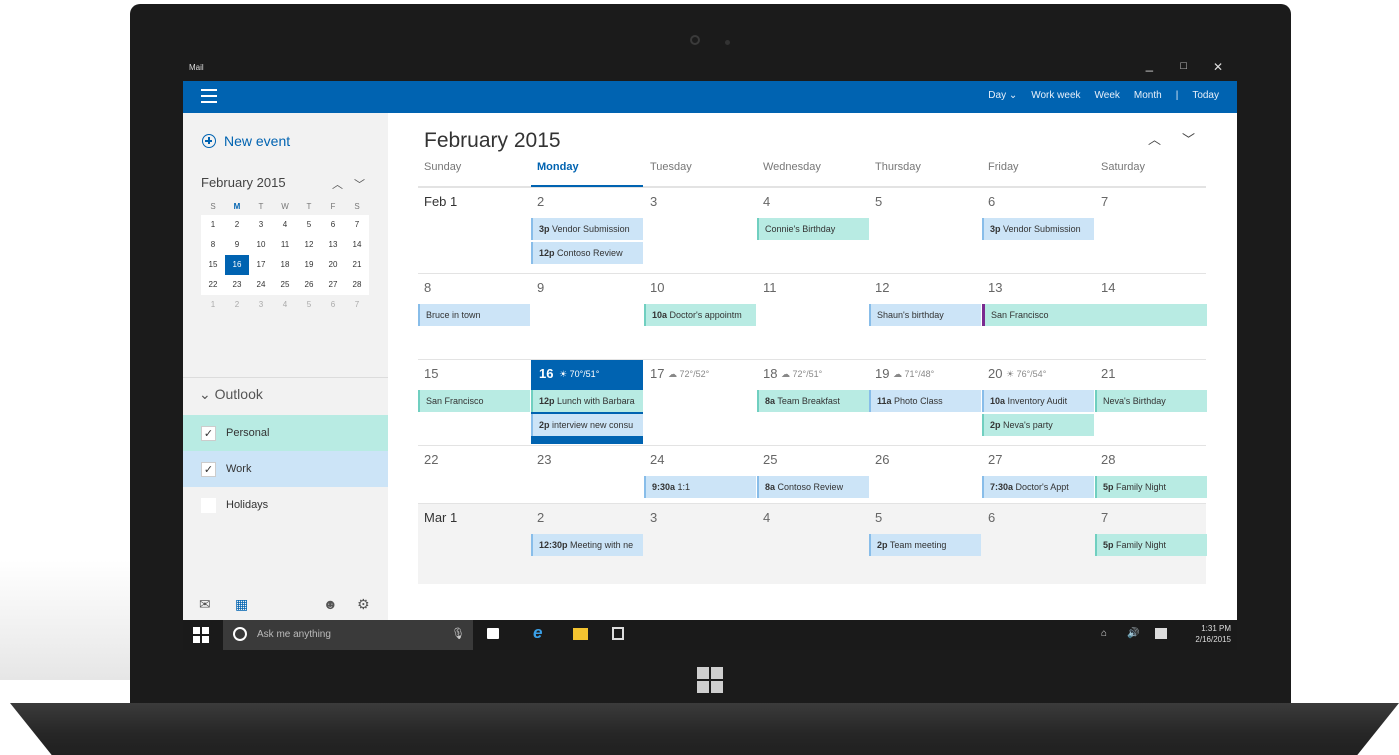 The image size is (1399, 755). What do you see at coordinates (1149, 64) in the screenshot?
I see `minimize-button: _` at bounding box center [1149, 64].